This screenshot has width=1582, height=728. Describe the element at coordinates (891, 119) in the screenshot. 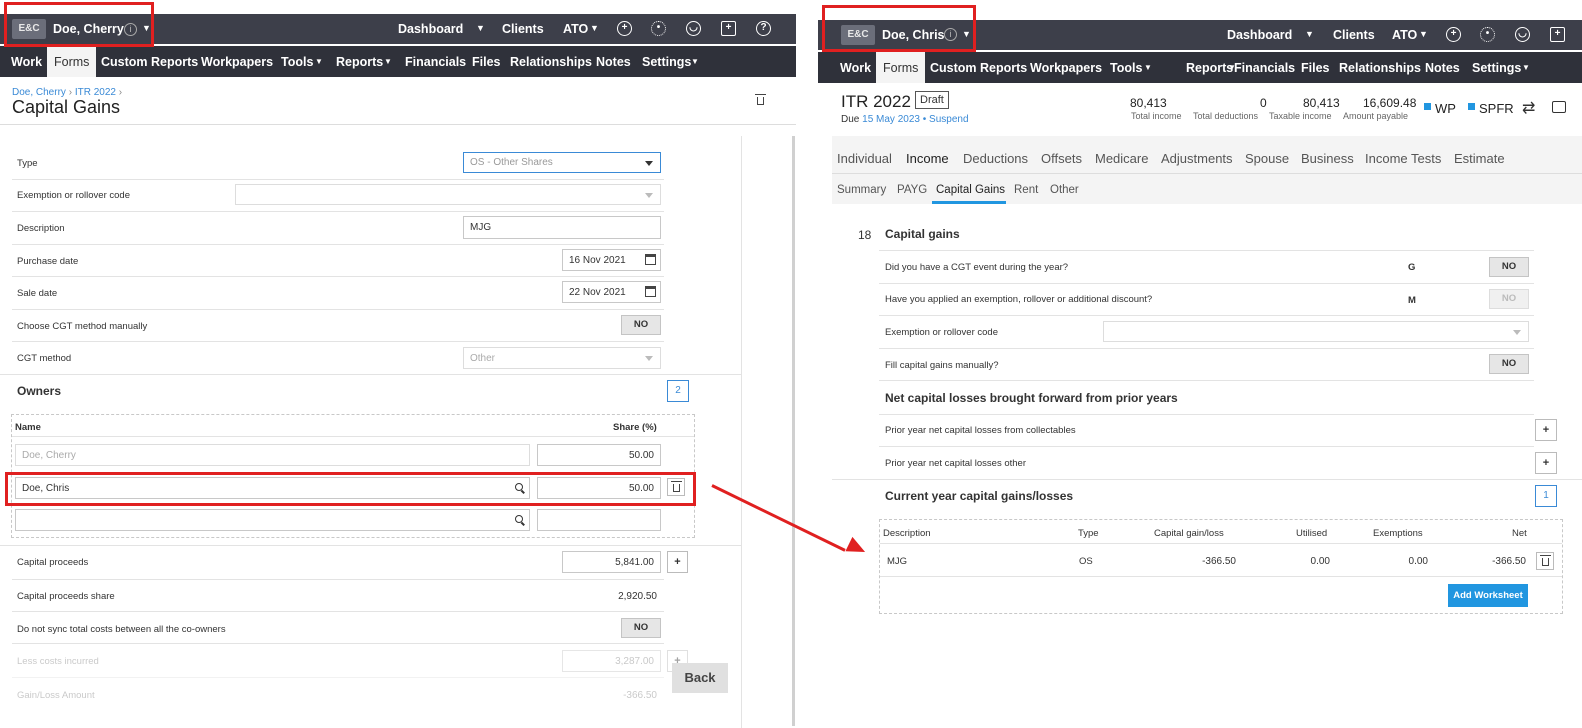

I see `due-date: 15 May 2023` at that location.